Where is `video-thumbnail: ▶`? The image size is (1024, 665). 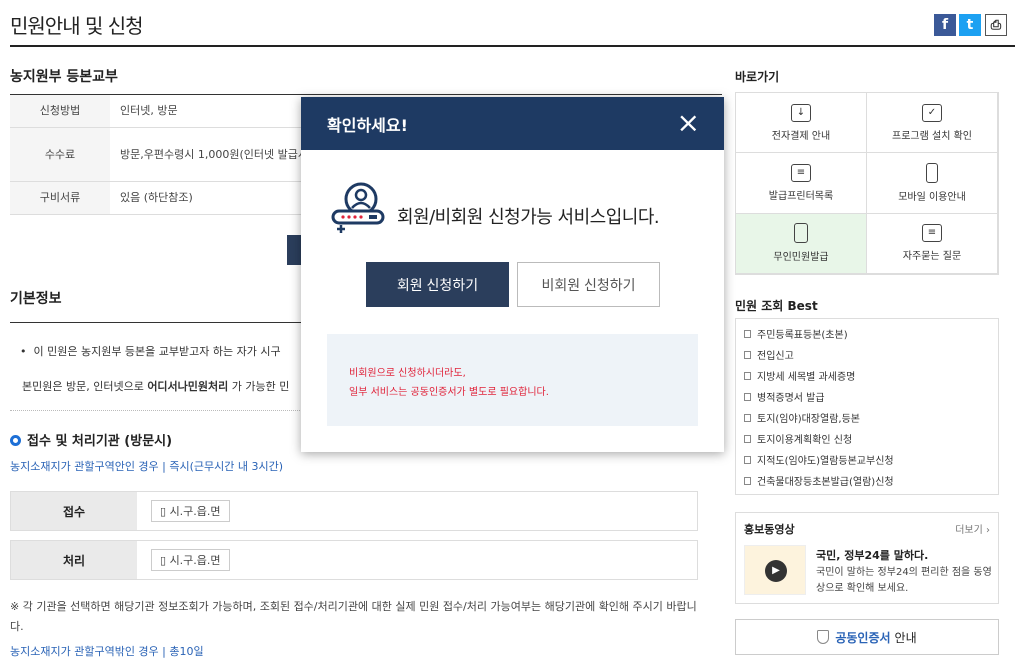 video-thumbnail: ▶ is located at coordinates (775, 570).